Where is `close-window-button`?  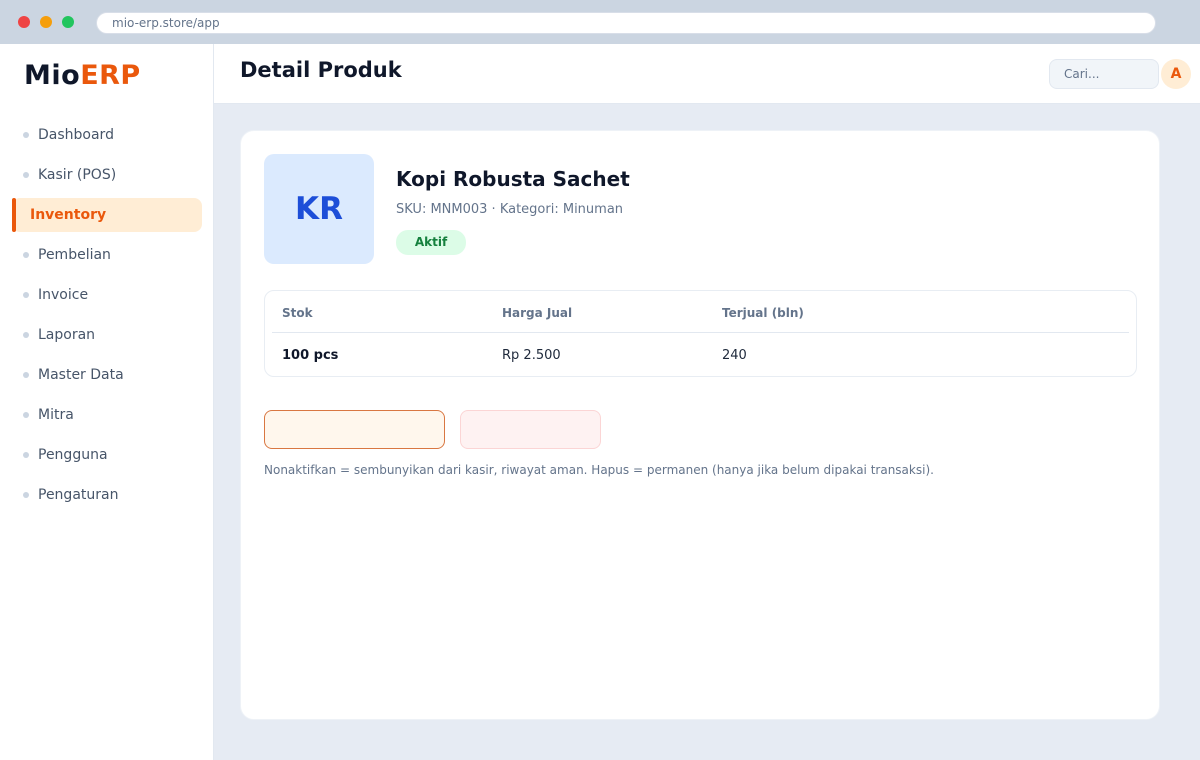 close-window-button is located at coordinates (24, 22).